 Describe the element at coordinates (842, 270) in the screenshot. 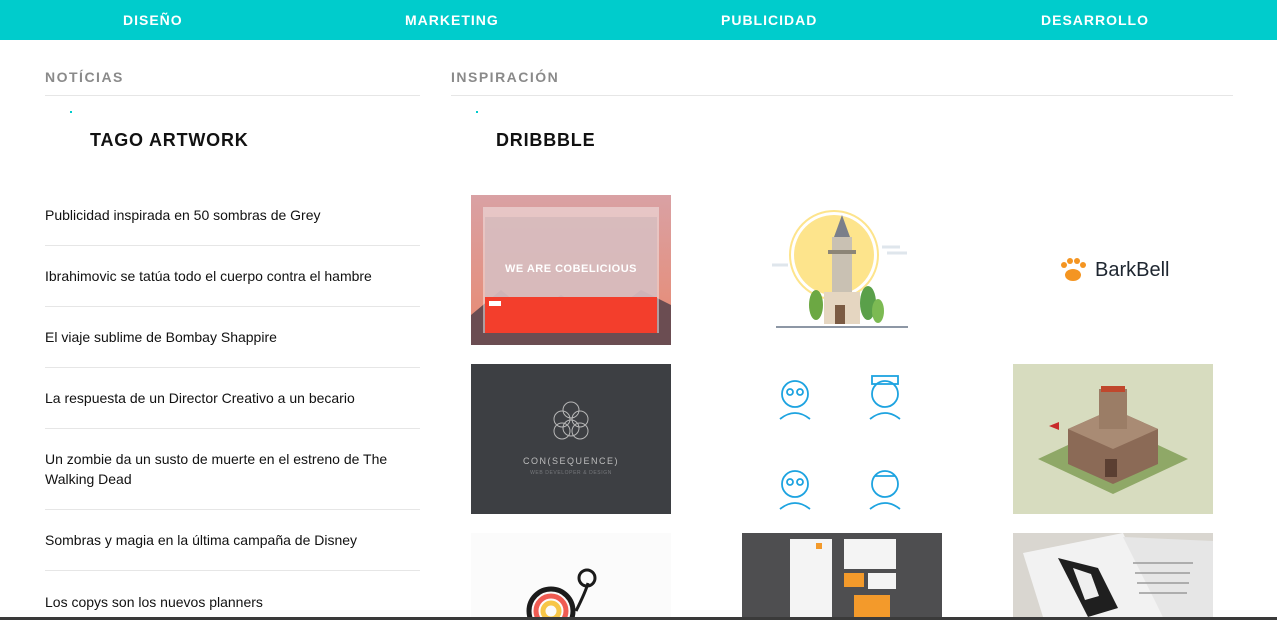

I see `dribbble-shot-tower` at that location.